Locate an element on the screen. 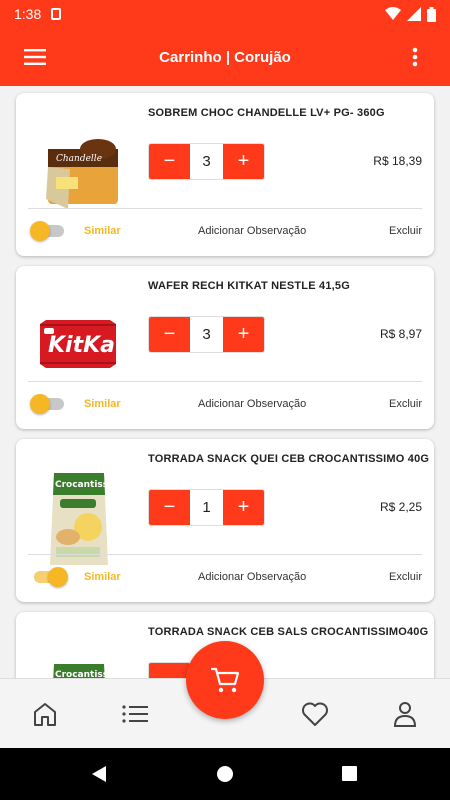  status-bar: 1:38 is located at coordinates (225, 14).